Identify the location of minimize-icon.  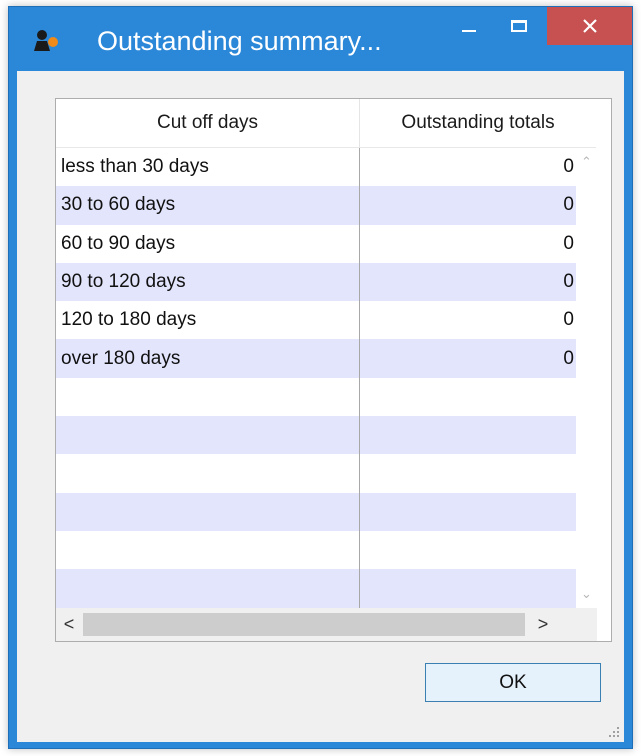
(469, 31).